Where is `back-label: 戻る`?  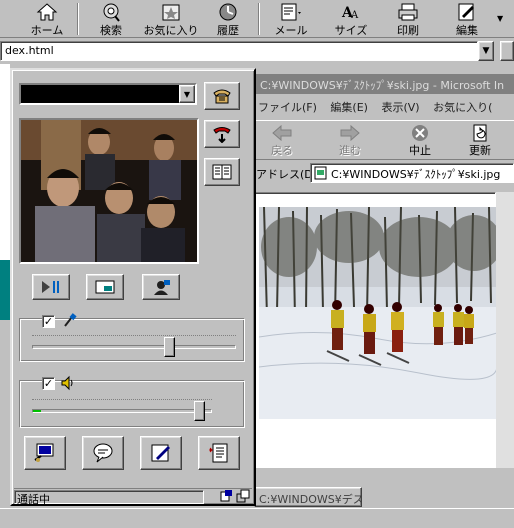 back-label: 戻る is located at coordinates (282, 150).